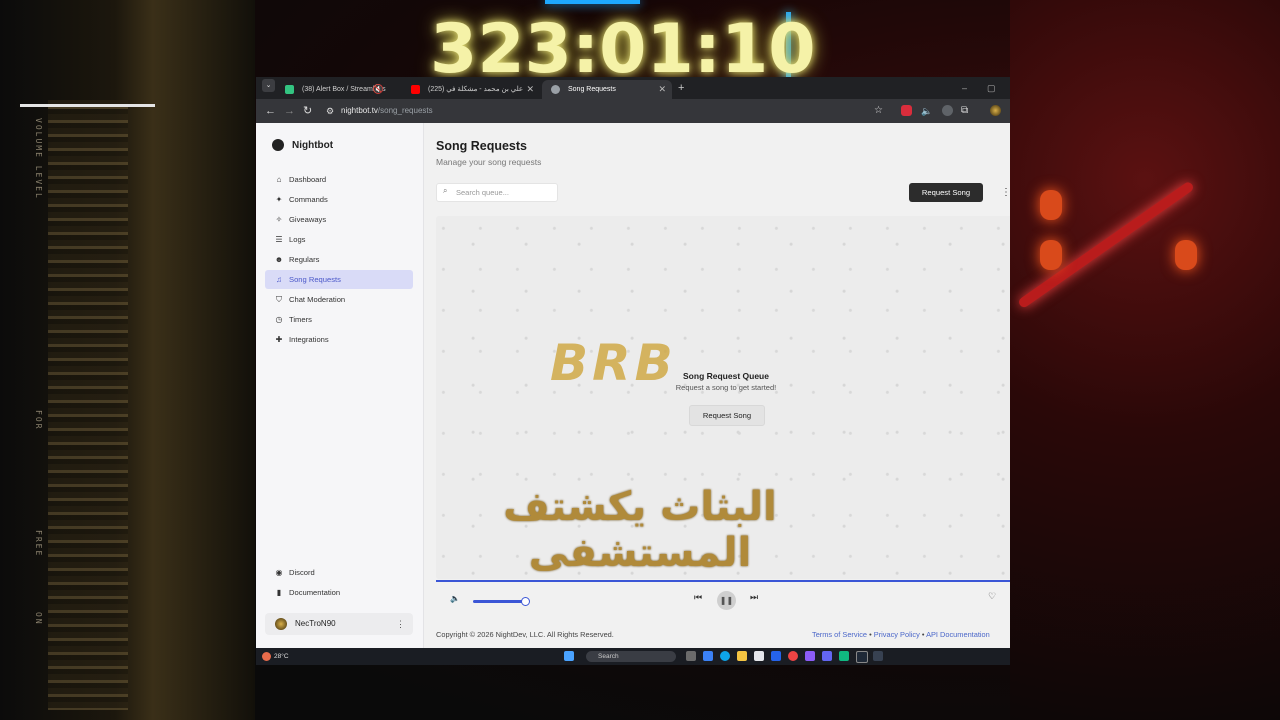 This screenshot has width=1280, height=720. I want to click on empty-queue-title: Song Request Queue, so click(726, 376).